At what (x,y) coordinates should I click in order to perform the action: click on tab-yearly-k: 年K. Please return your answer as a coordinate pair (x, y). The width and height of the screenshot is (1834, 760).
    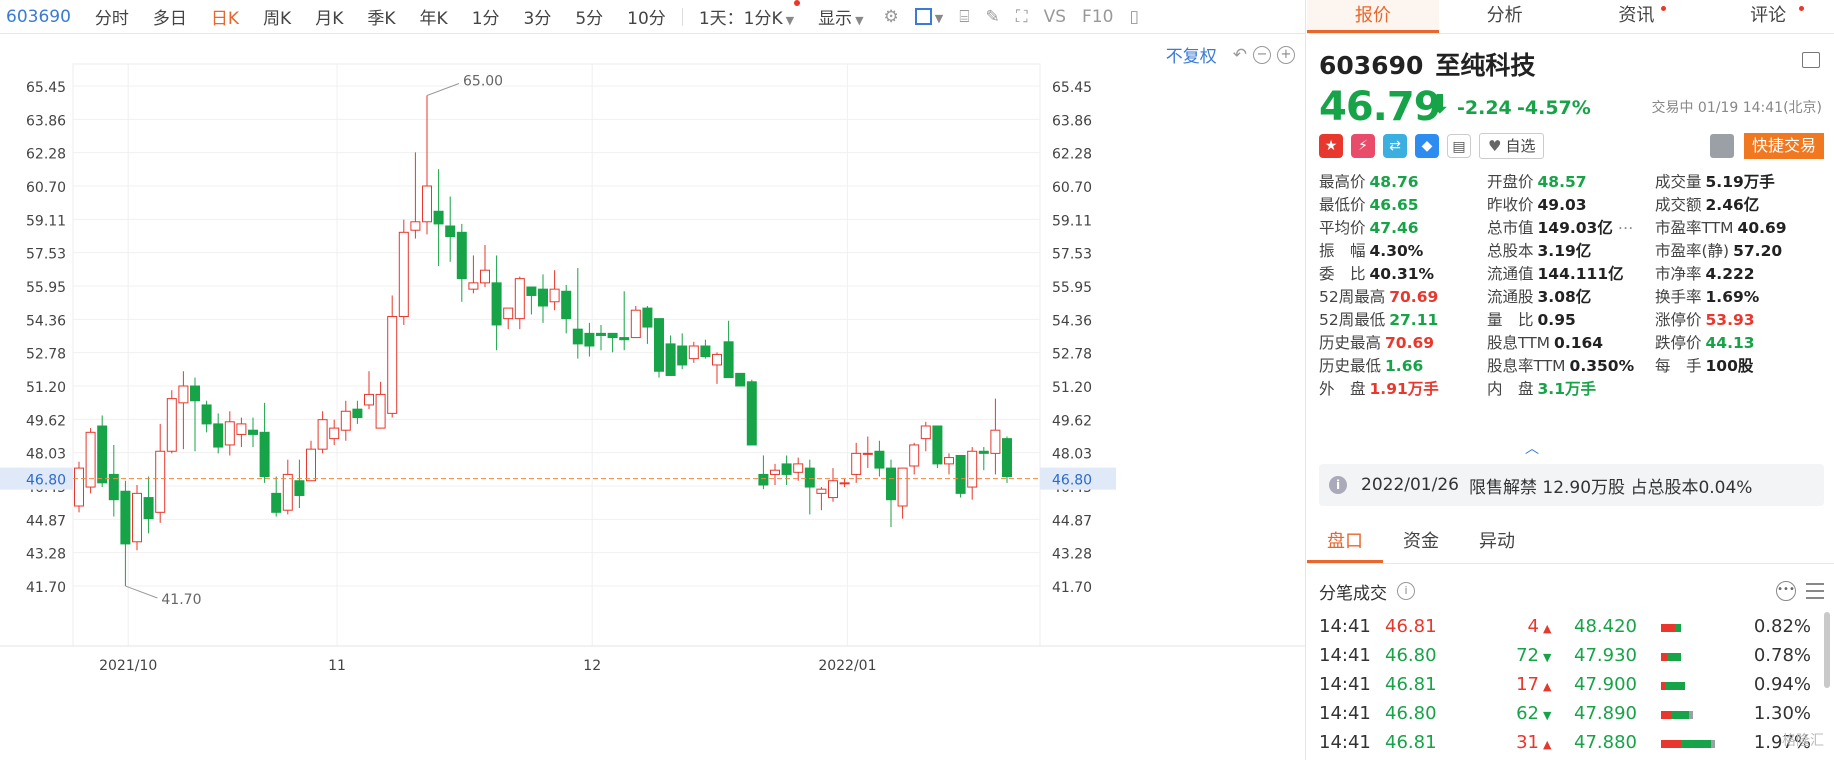
    Looking at the image, I should click on (434, 16).